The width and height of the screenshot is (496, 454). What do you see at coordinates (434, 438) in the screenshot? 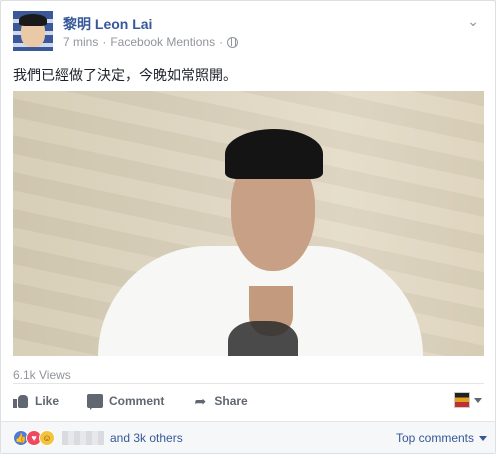
I see `comment-sort-label: Top comments` at bounding box center [434, 438].